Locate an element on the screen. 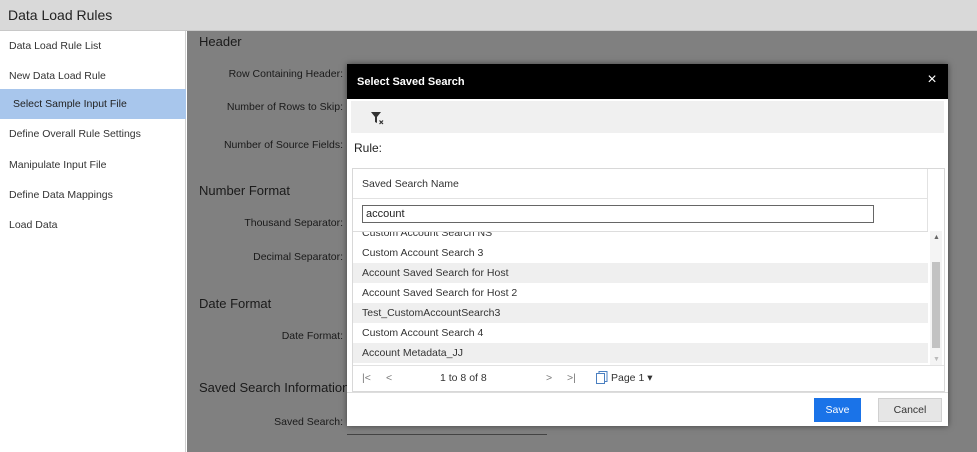 This screenshot has width=977, height=452. cancel-button: Cancel is located at coordinates (910, 410).